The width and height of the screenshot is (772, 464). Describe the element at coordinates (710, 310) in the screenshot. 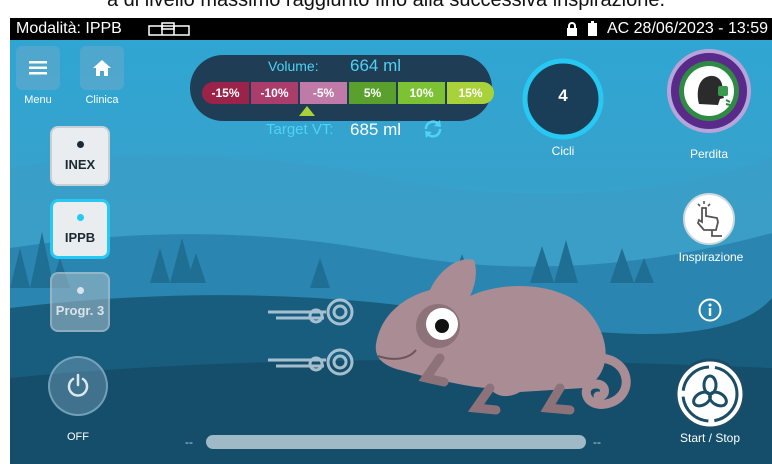

I see `info-icon` at that location.